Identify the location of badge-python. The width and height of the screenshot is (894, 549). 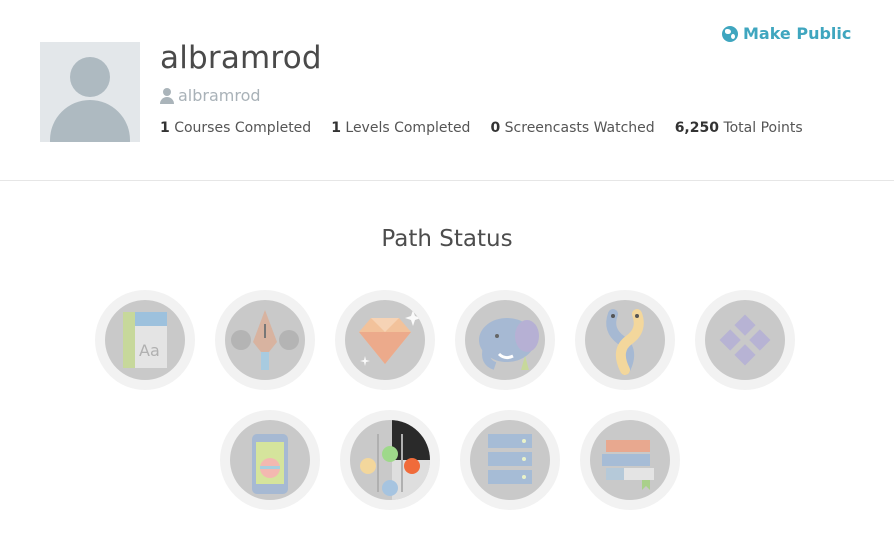
(625, 340).